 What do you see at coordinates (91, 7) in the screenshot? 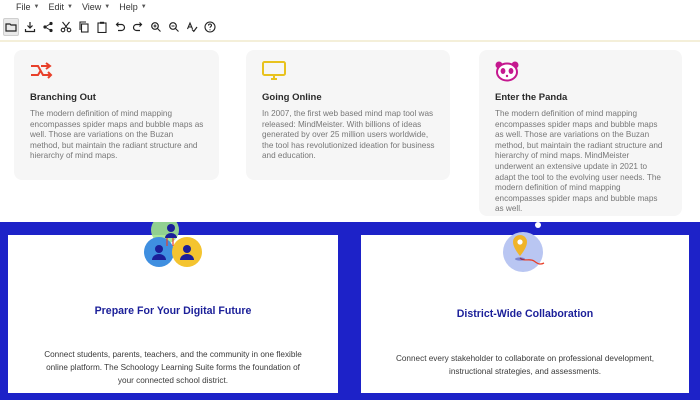
I see `menu-view-label: View` at bounding box center [91, 7].